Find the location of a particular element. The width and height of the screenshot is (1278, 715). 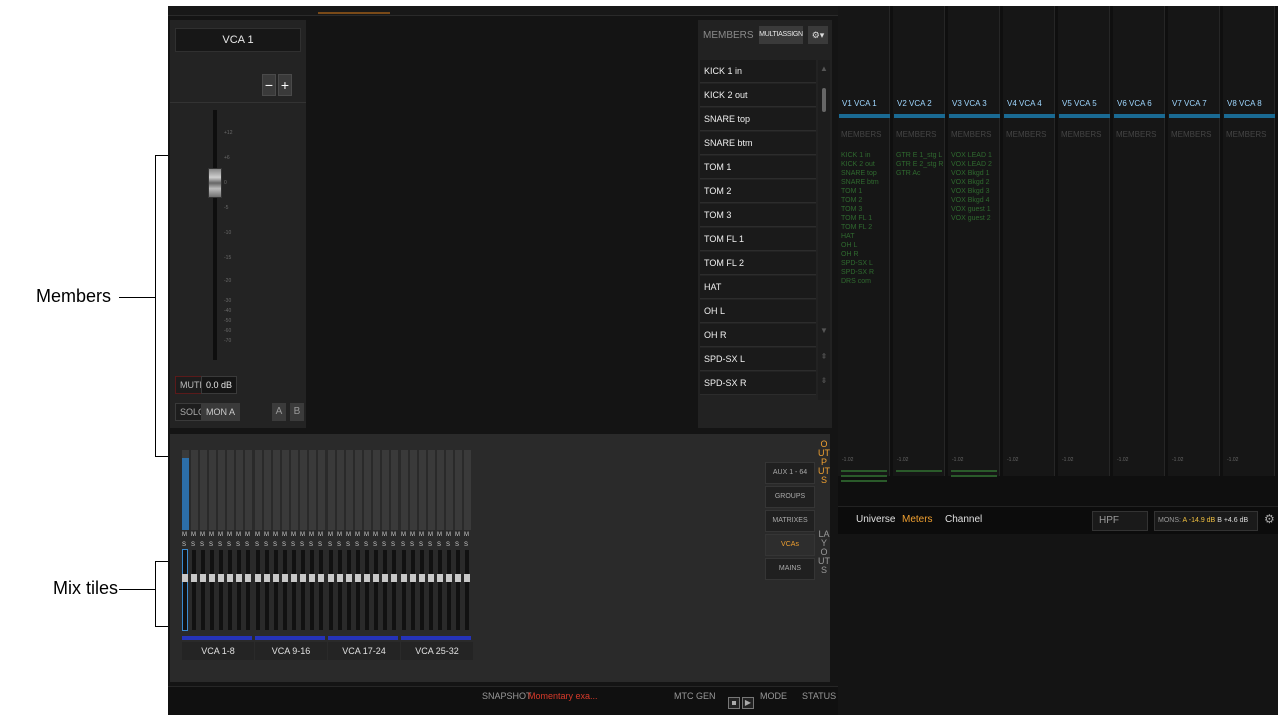

tab-channel: Channel is located at coordinates (963, 519).